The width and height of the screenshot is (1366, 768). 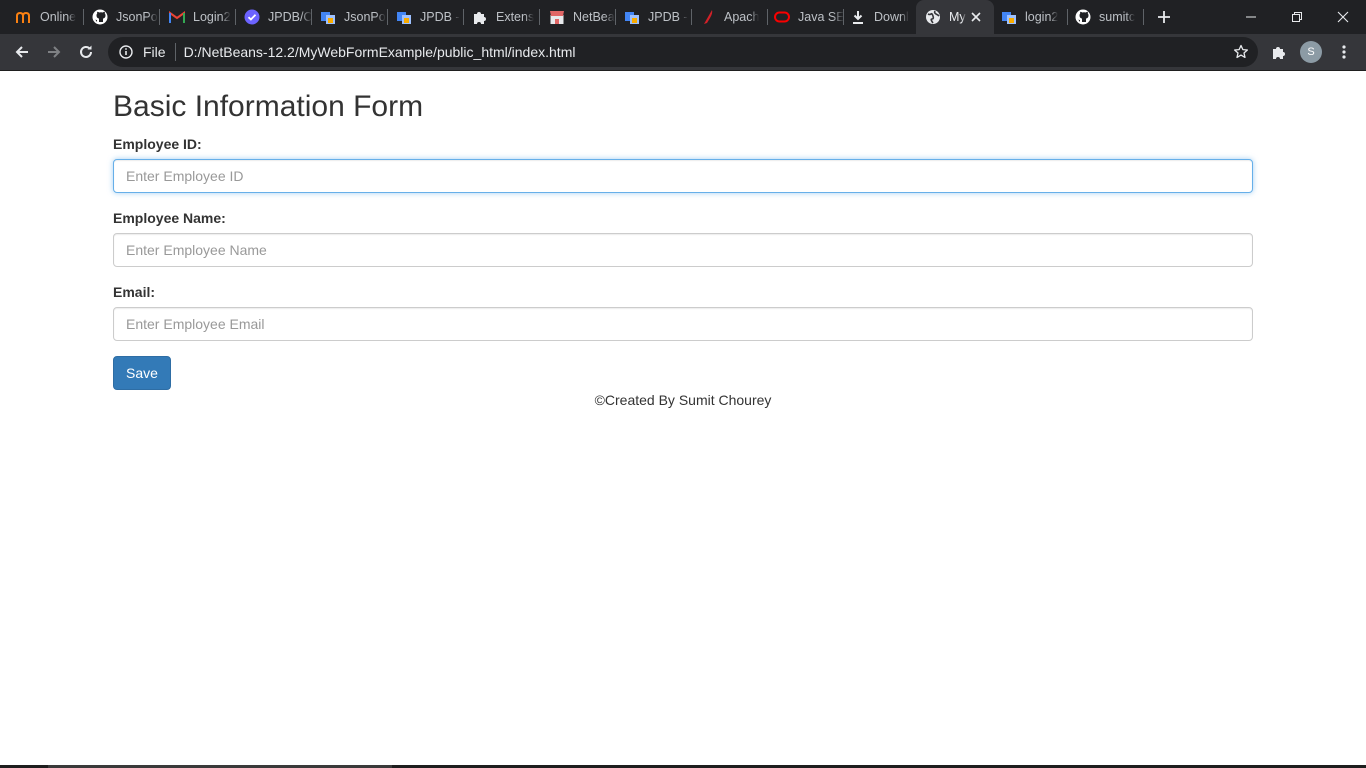 I want to click on moodle-icon, so click(x=24, y=17).